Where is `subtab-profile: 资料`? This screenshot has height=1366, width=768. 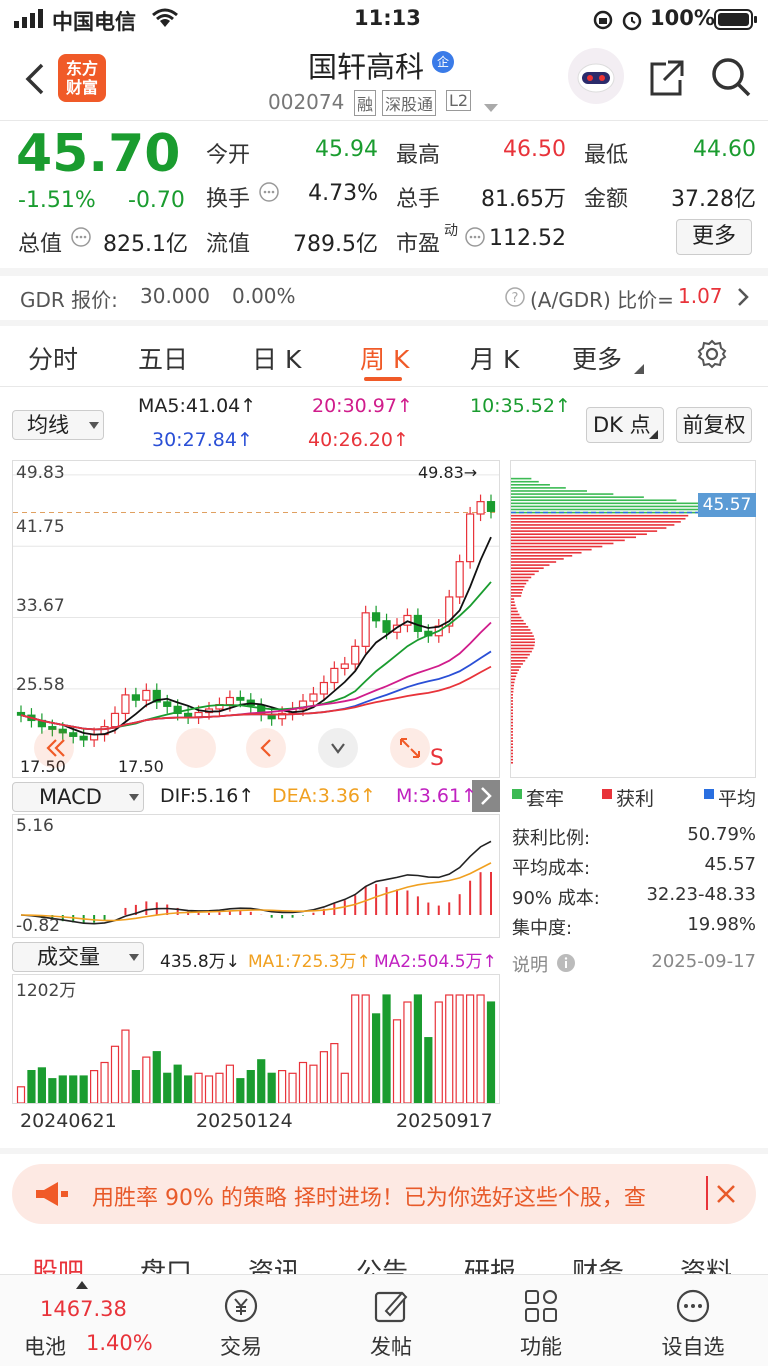
subtab-profile: 资料 is located at coordinates (706, 1264).